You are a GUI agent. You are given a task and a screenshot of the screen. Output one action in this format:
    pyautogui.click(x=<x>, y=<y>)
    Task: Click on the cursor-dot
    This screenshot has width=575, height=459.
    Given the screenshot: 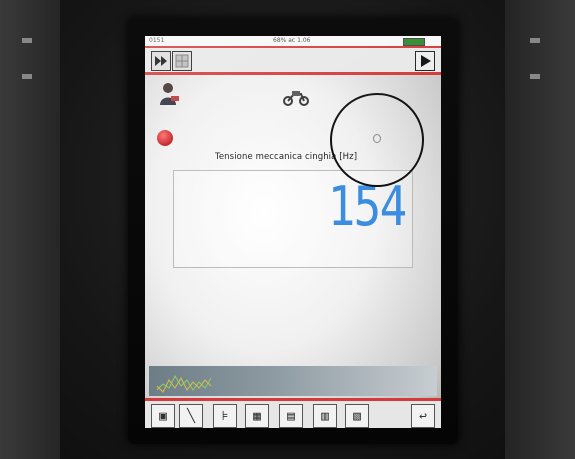 What is the action you would take?
    pyautogui.click(x=377, y=138)
    